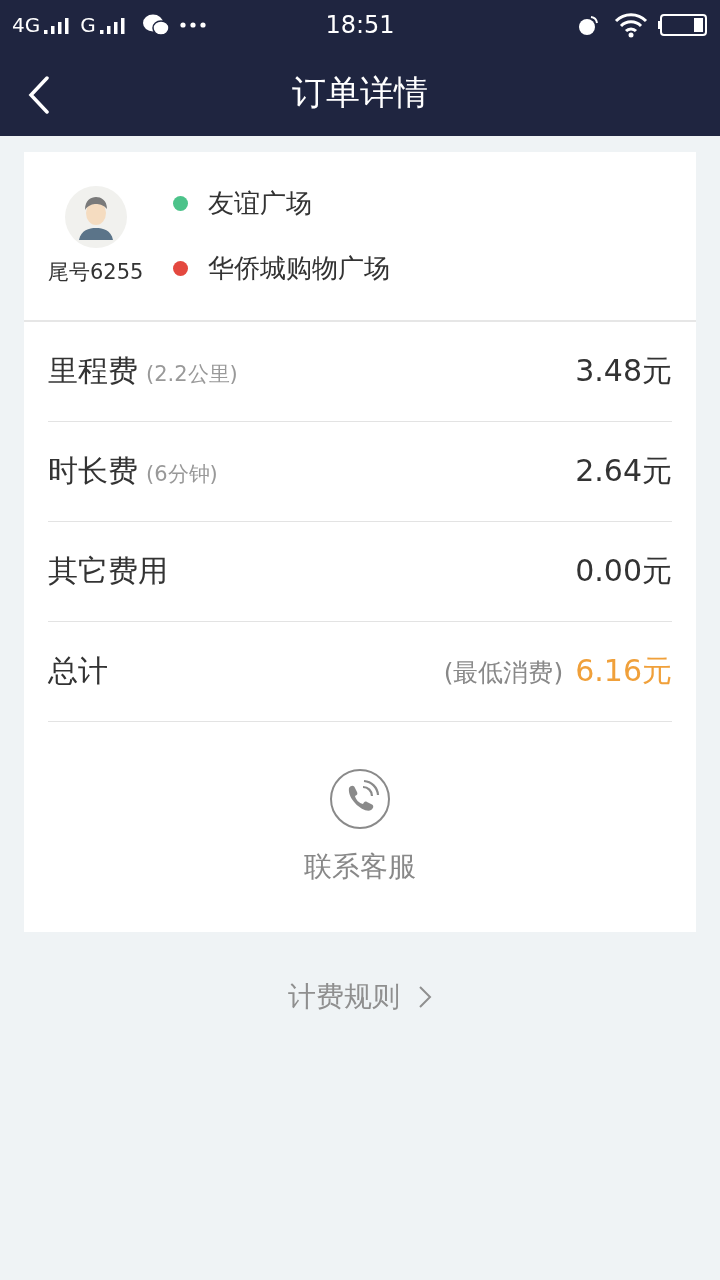  Describe the element at coordinates (260, 203) in the screenshot. I see `stop-name: 友谊广场` at that location.